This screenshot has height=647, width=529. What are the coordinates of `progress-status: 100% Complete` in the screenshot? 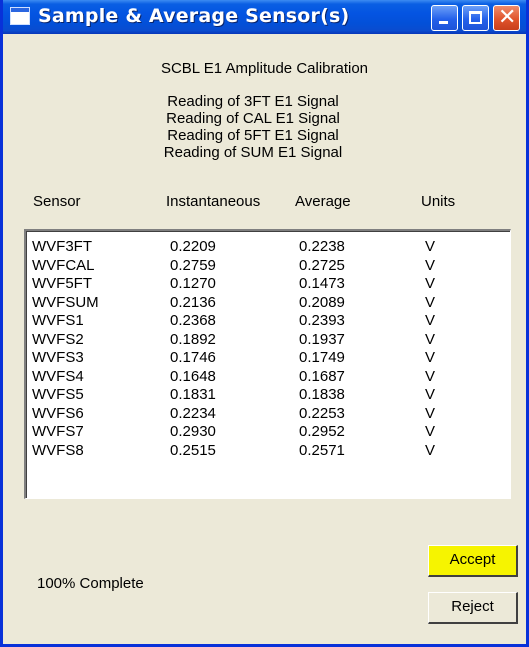 It's located at (90, 583).